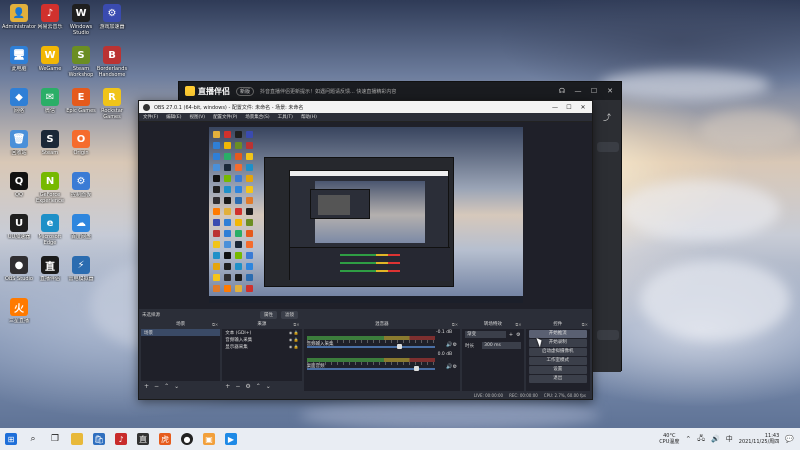 This screenshot has width=800, height=450. I want to click on desktop-icon: R Rockstar Games, so click(112, 107).